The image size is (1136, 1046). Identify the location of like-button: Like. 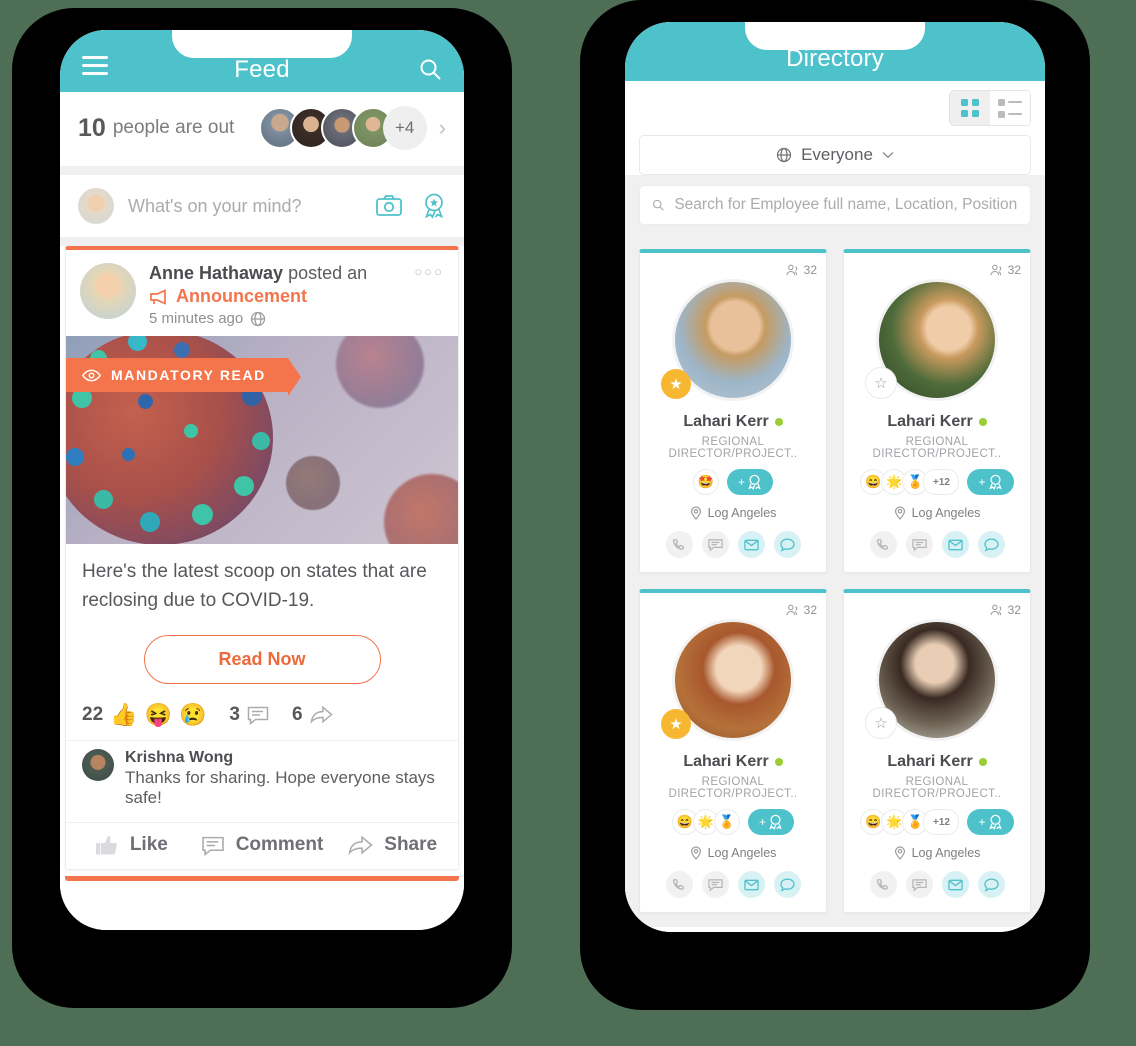
(131, 845).